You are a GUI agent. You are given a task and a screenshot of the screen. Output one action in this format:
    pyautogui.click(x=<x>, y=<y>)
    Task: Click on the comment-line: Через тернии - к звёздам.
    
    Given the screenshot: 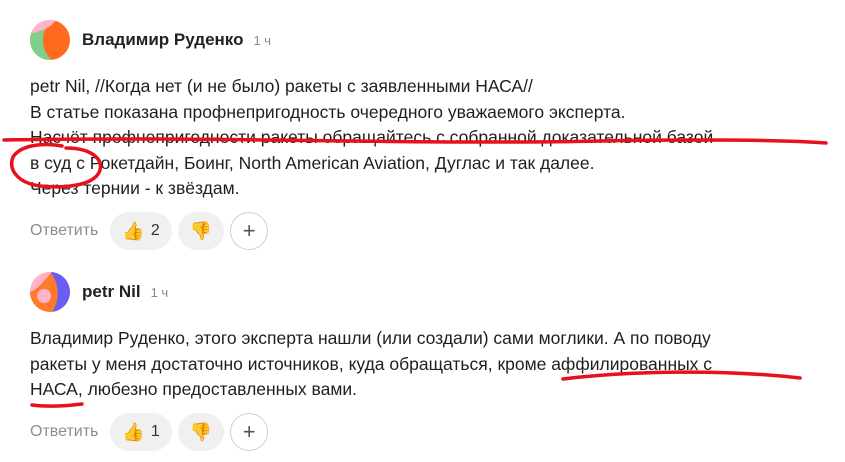 What is the action you would take?
    pyautogui.click(x=135, y=188)
    